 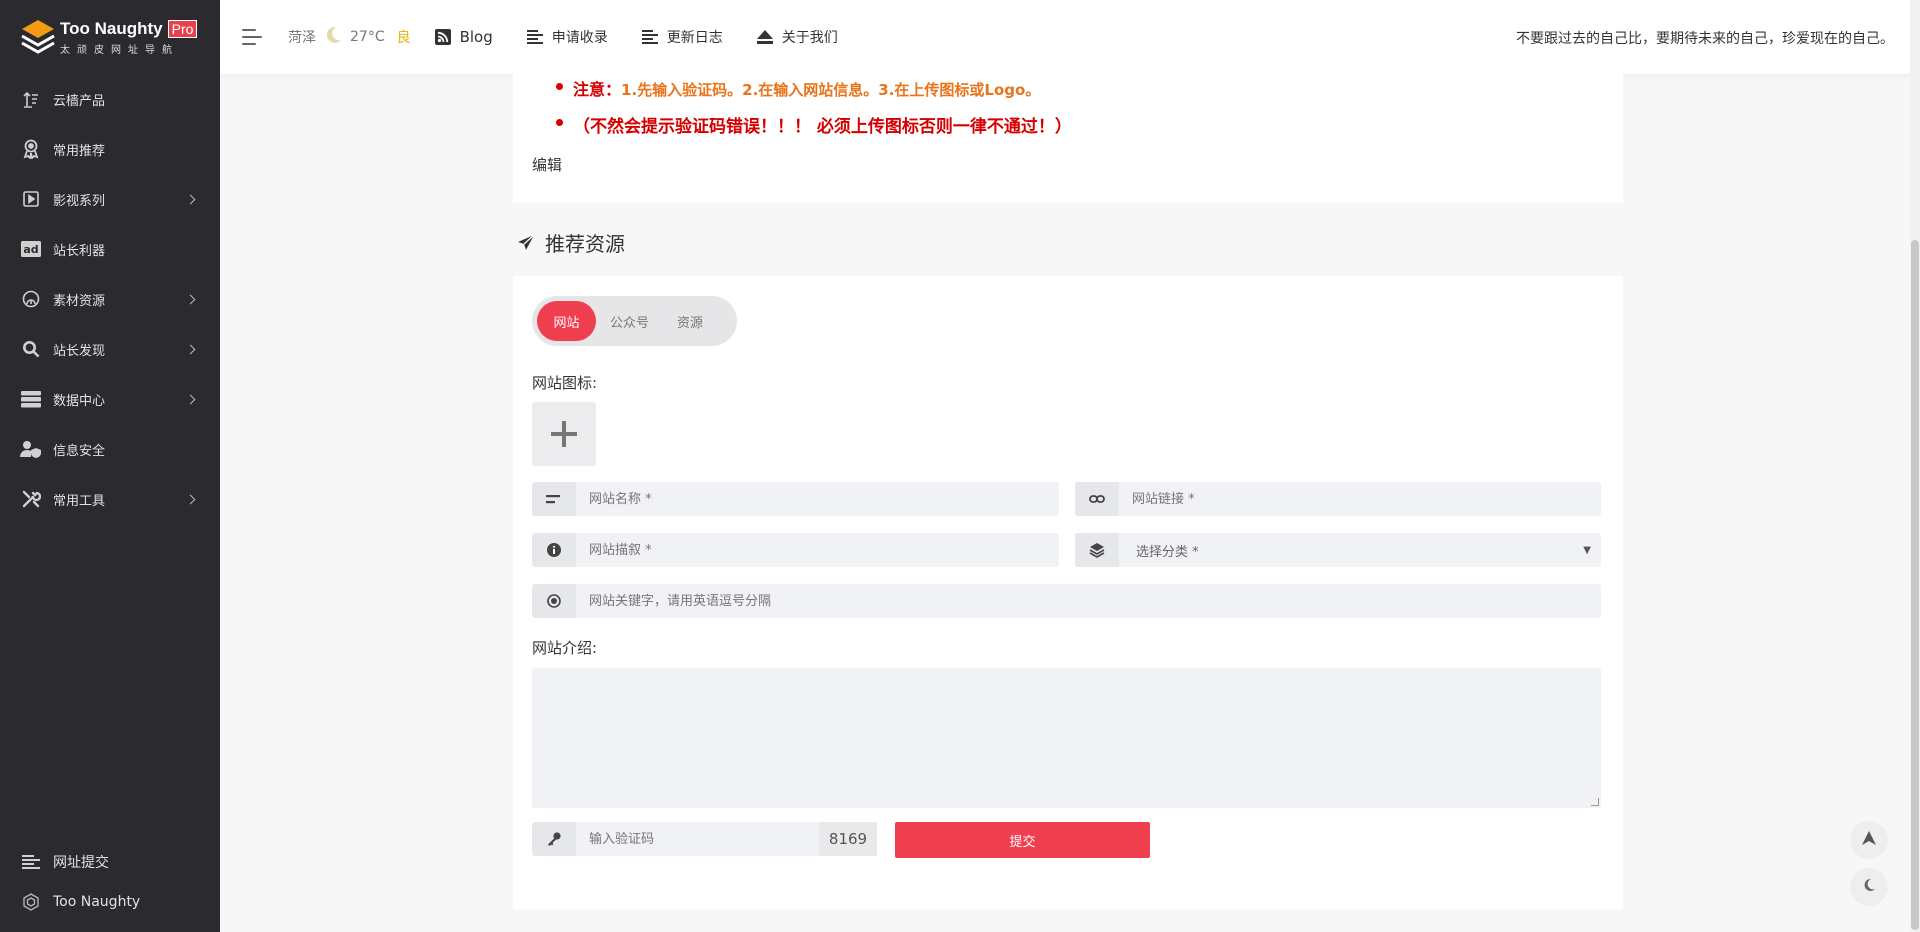 I want to click on notice-warning: （不然会提示验证码错误！！！ 必须上传图标否则一律不通过！）, so click(x=814, y=124).